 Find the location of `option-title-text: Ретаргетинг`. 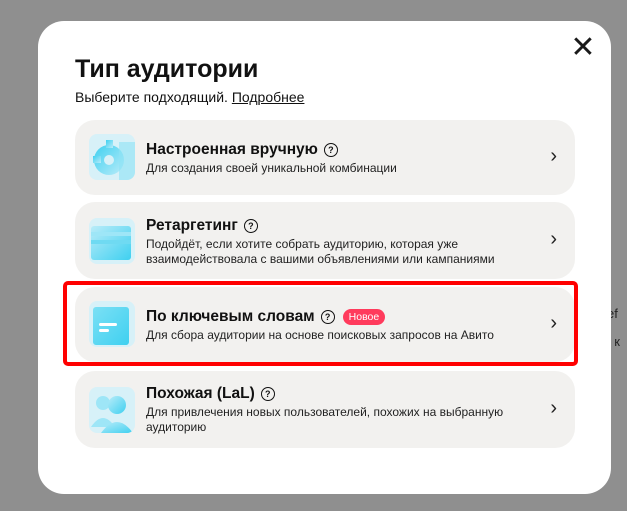

option-title-text: Ретаргетинг is located at coordinates (192, 225).